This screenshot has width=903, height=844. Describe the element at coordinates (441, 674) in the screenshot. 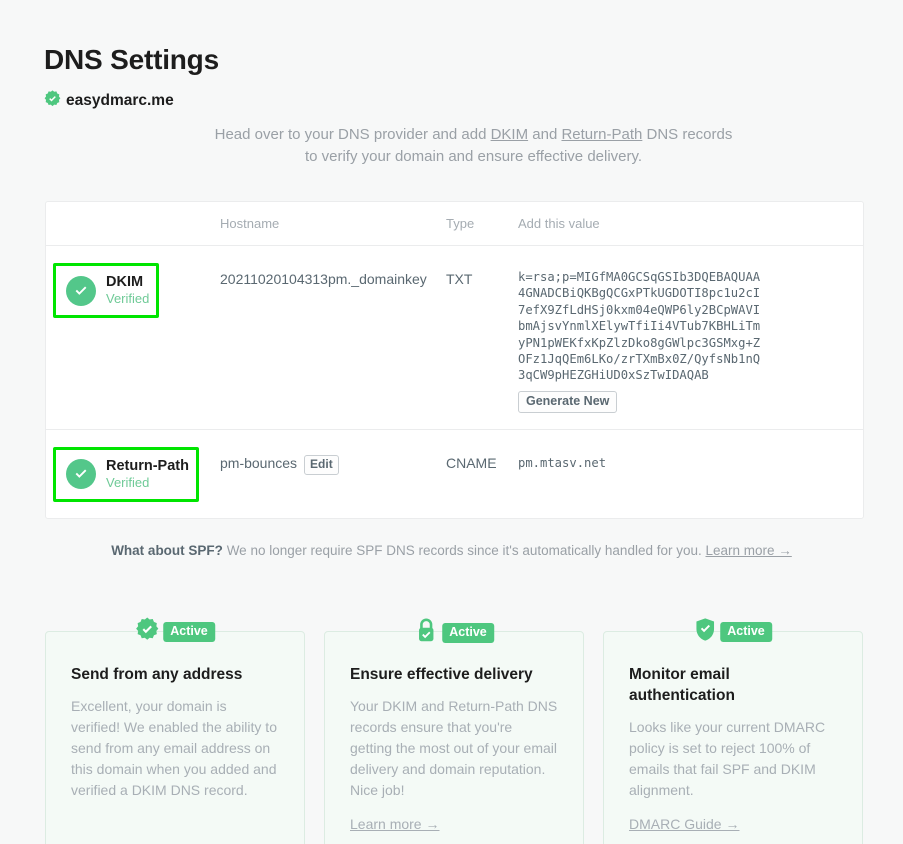

I see `card-title: Ensure effective delivery` at that location.